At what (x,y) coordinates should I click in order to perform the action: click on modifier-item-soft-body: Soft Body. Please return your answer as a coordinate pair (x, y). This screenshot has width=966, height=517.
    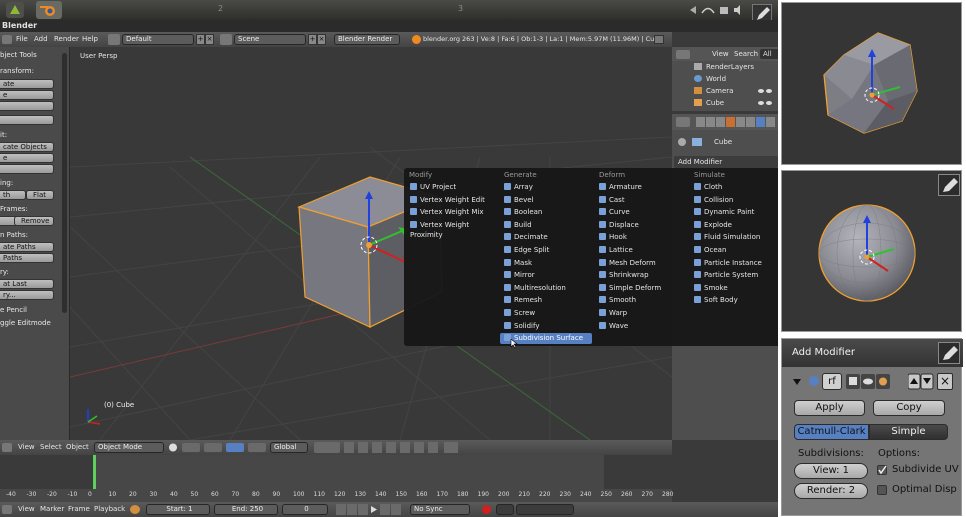
    Looking at the image, I should click on (734, 300).